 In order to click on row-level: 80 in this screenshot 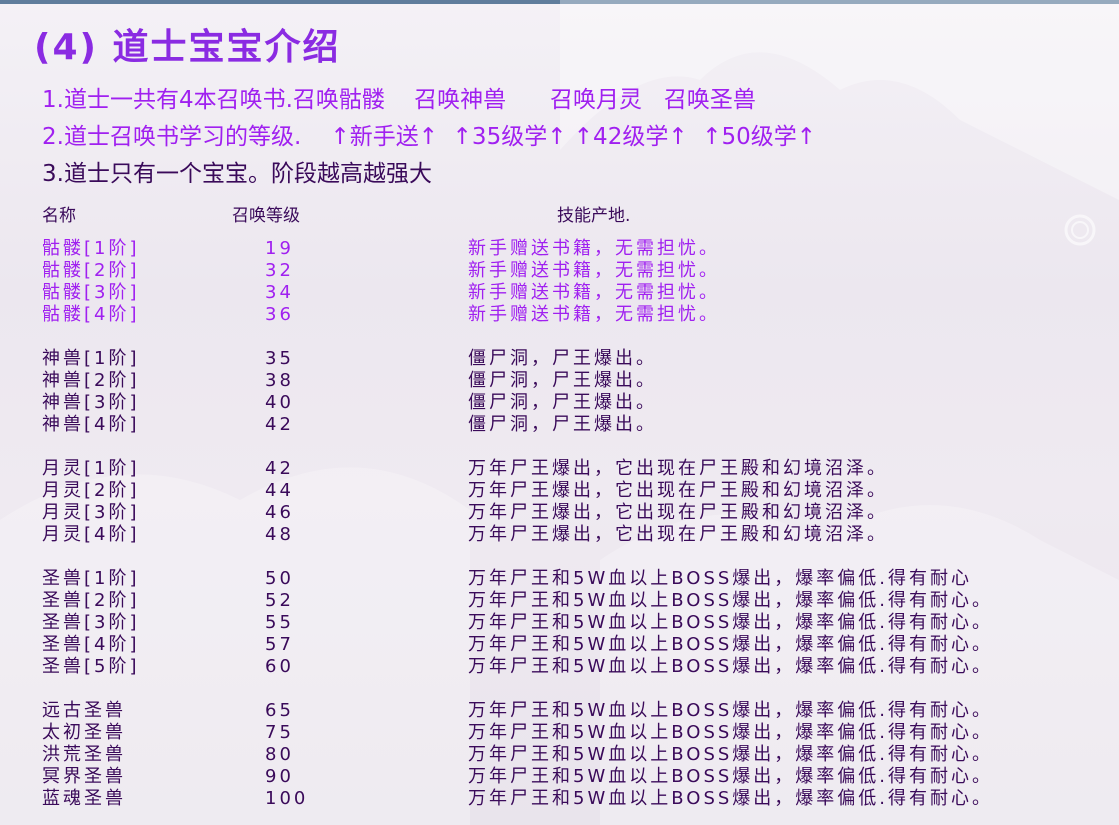, I will do `click(279, 754)`.